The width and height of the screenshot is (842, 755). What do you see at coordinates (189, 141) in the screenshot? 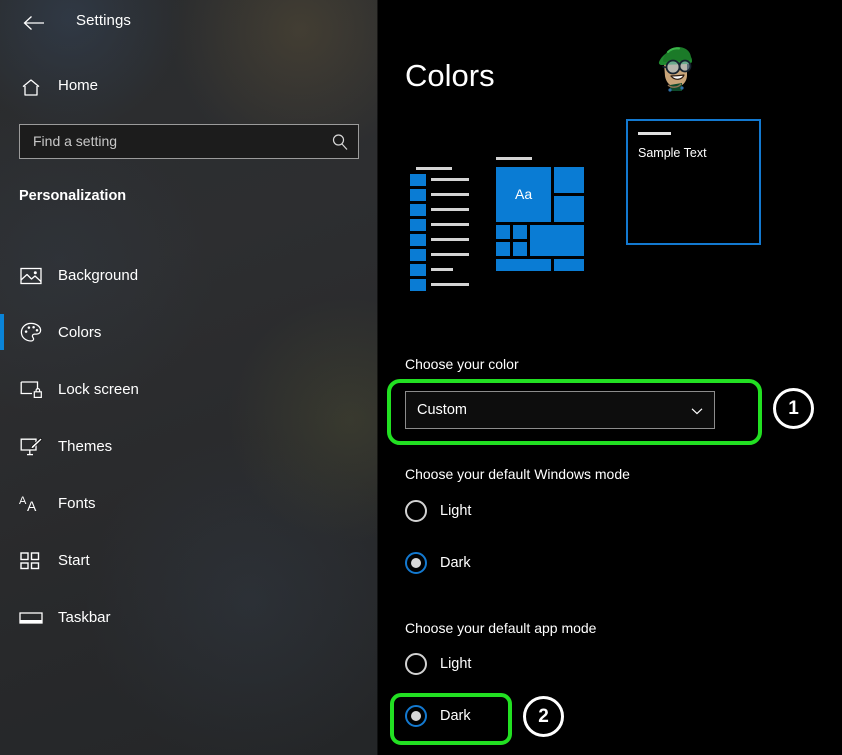
I see `search-input: Find a setting` at bounding box center [189, 141].